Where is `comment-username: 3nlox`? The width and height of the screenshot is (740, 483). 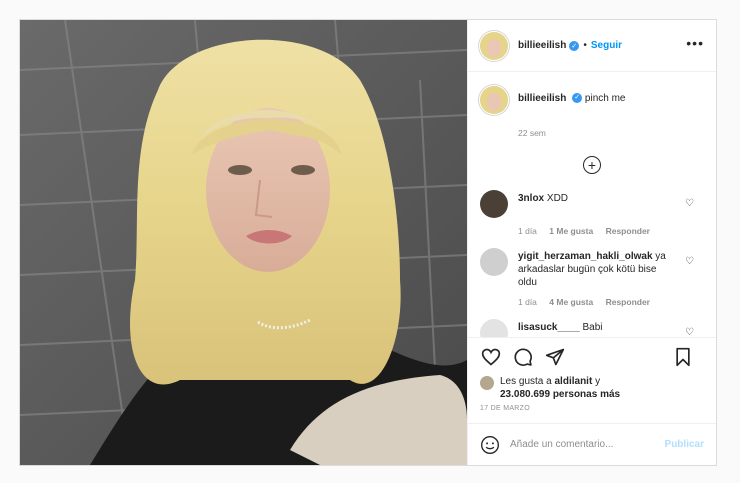
comment-username: 3nlox is located at coordinates (531, 198).